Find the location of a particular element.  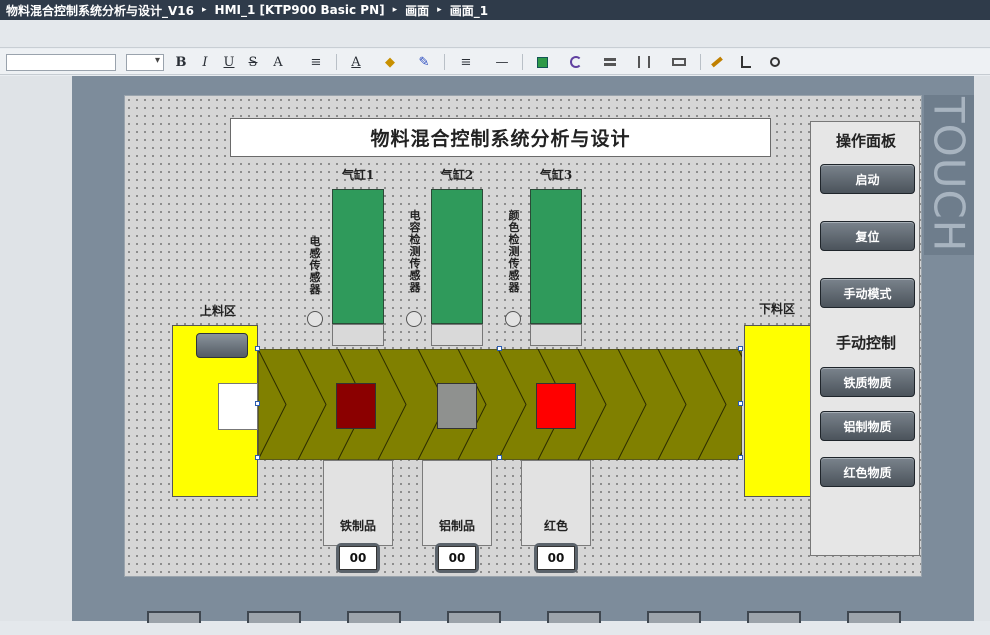

cylinder-2-body is located at coordinates (457, 256).